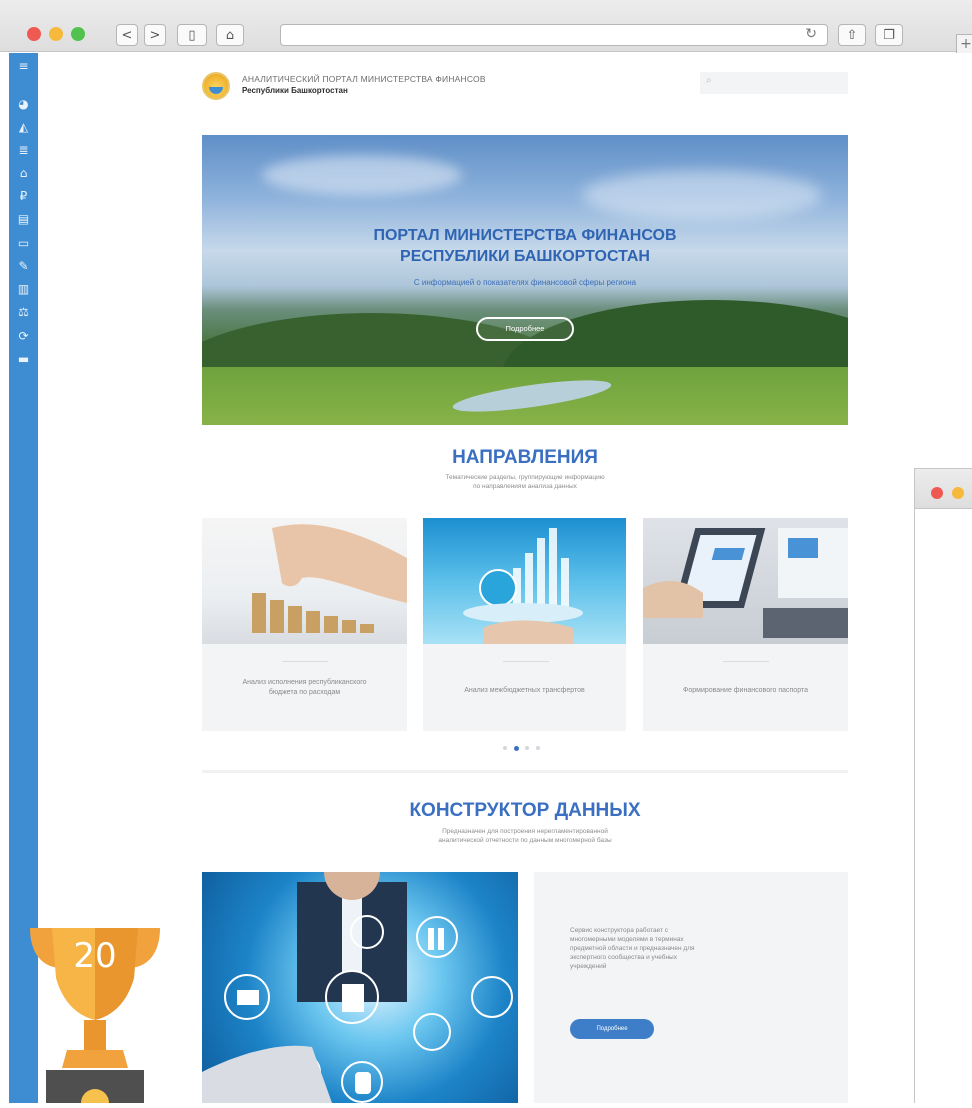 The image size is (972, 1108). Describe the element at coordinates (23, 196) in the screenshot. I see `ruble-icon: ₽` at that location.